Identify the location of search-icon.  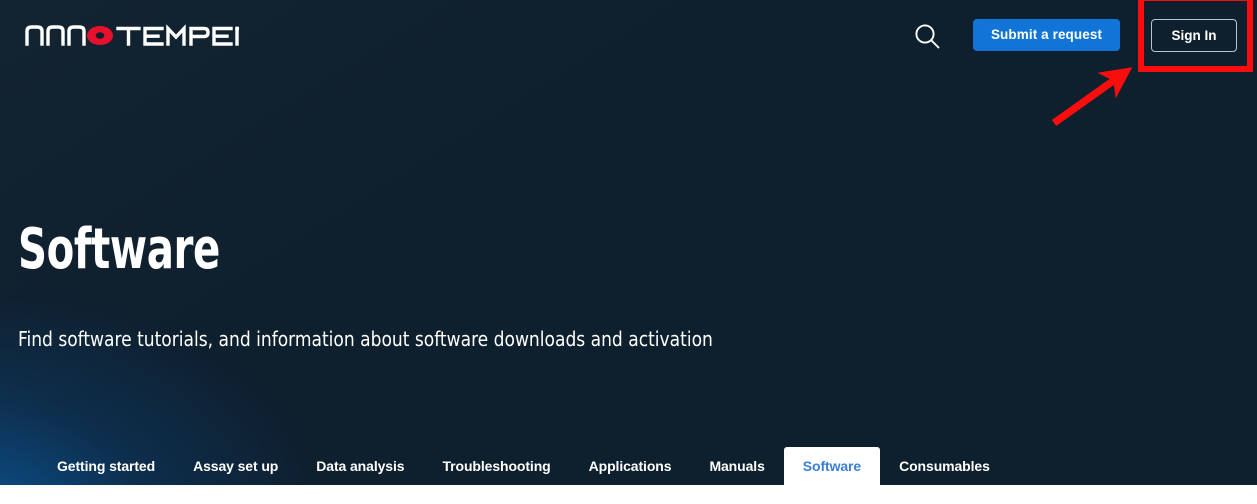
(927, 36).